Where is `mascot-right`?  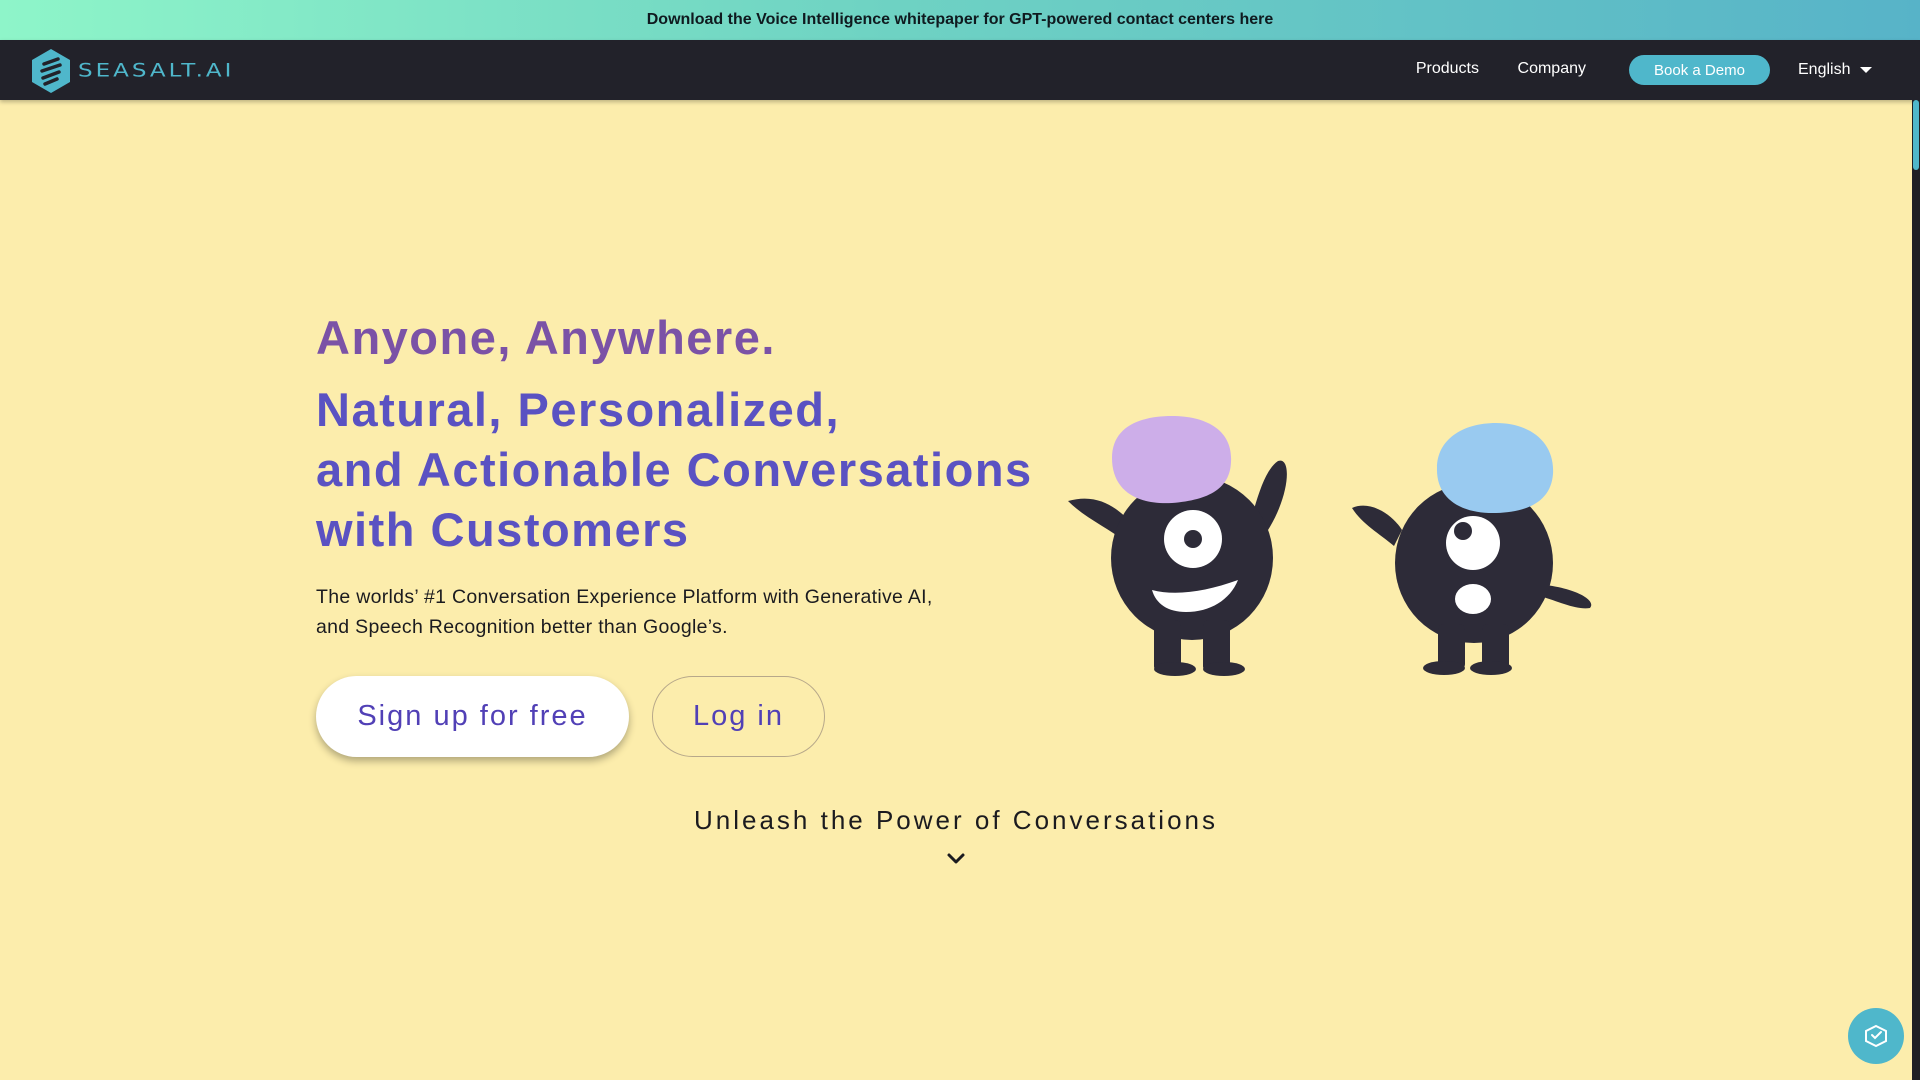 mascot-right is located at coordinates (1472, 549).